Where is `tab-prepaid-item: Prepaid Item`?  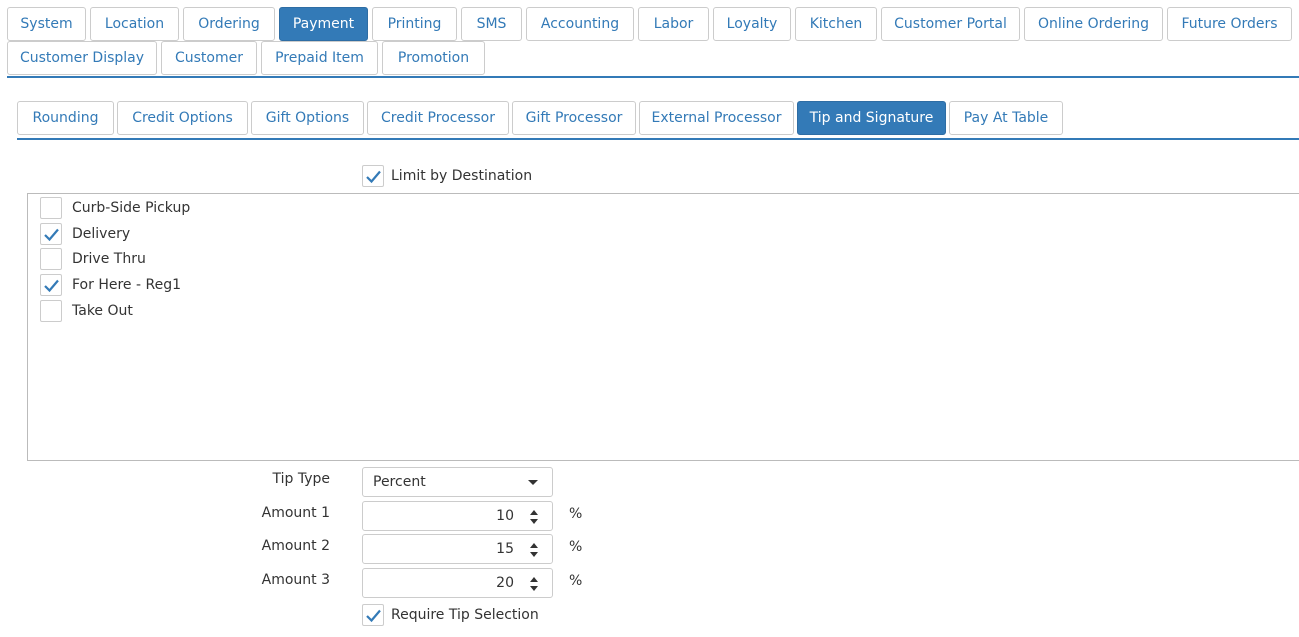 tab-prepaid-item: Prepaid Item is located at coordinates (319, 58).